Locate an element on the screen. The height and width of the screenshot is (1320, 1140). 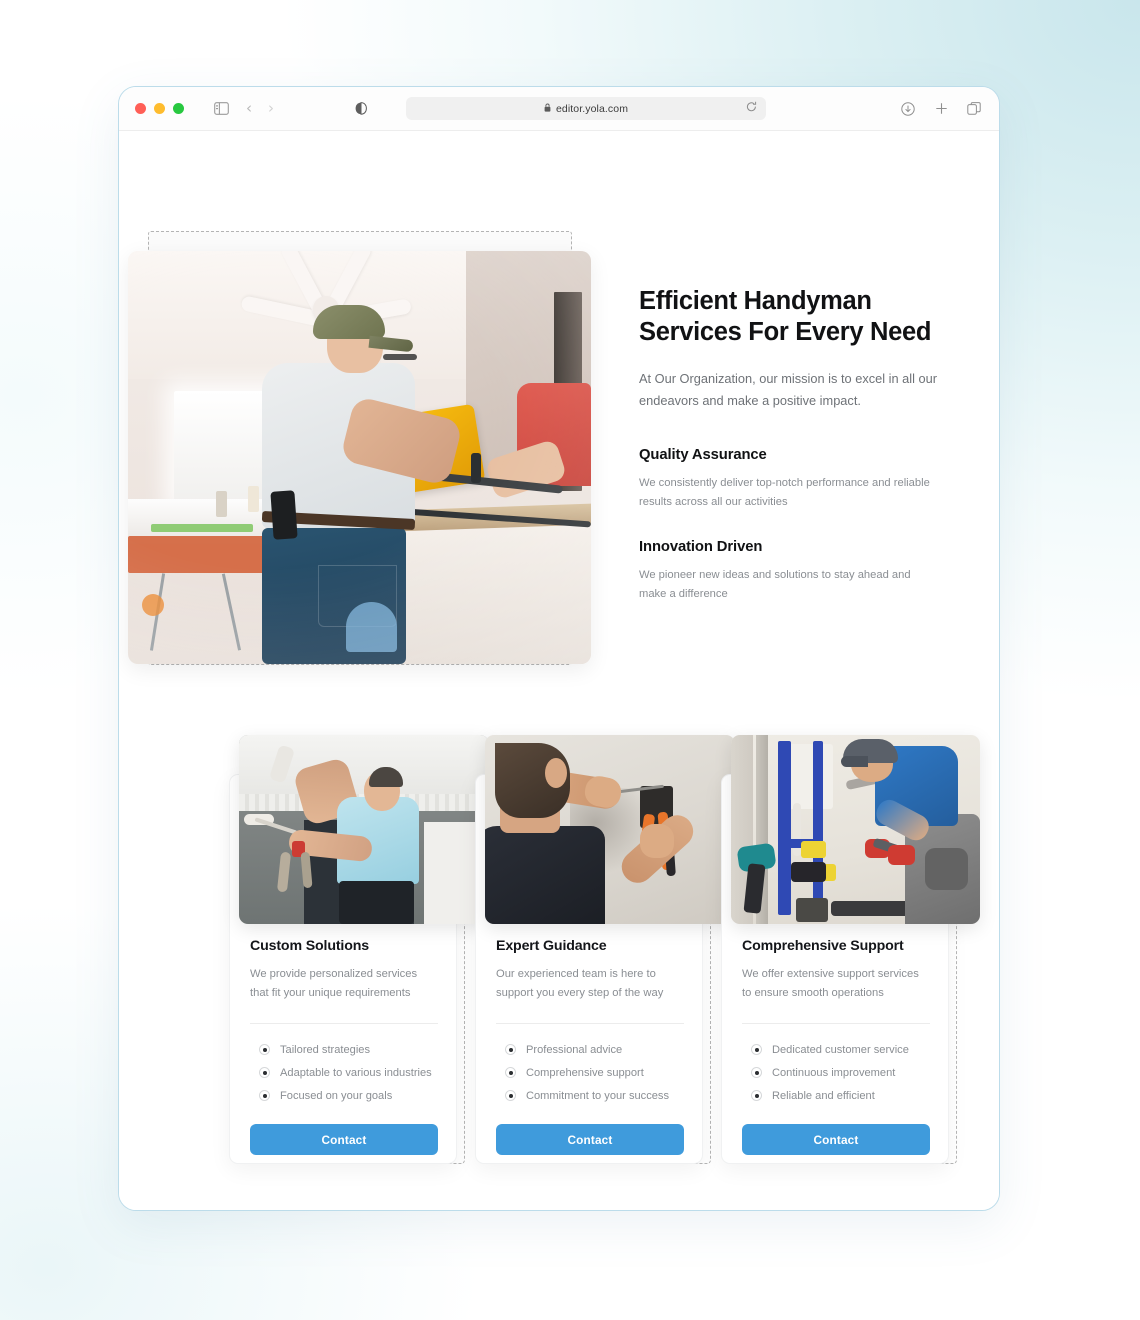
list-item: Reliable and efficient is located at coordinates (836, 1095).